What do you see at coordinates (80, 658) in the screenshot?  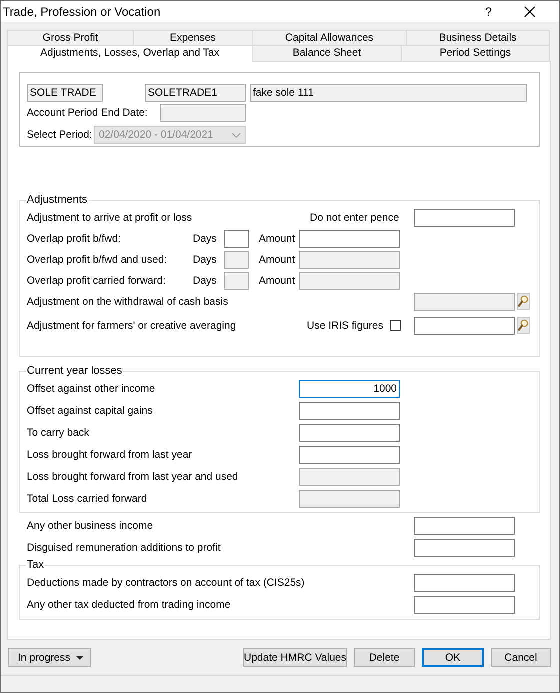 I see `caret-icon` at bounding box center [80, 658].